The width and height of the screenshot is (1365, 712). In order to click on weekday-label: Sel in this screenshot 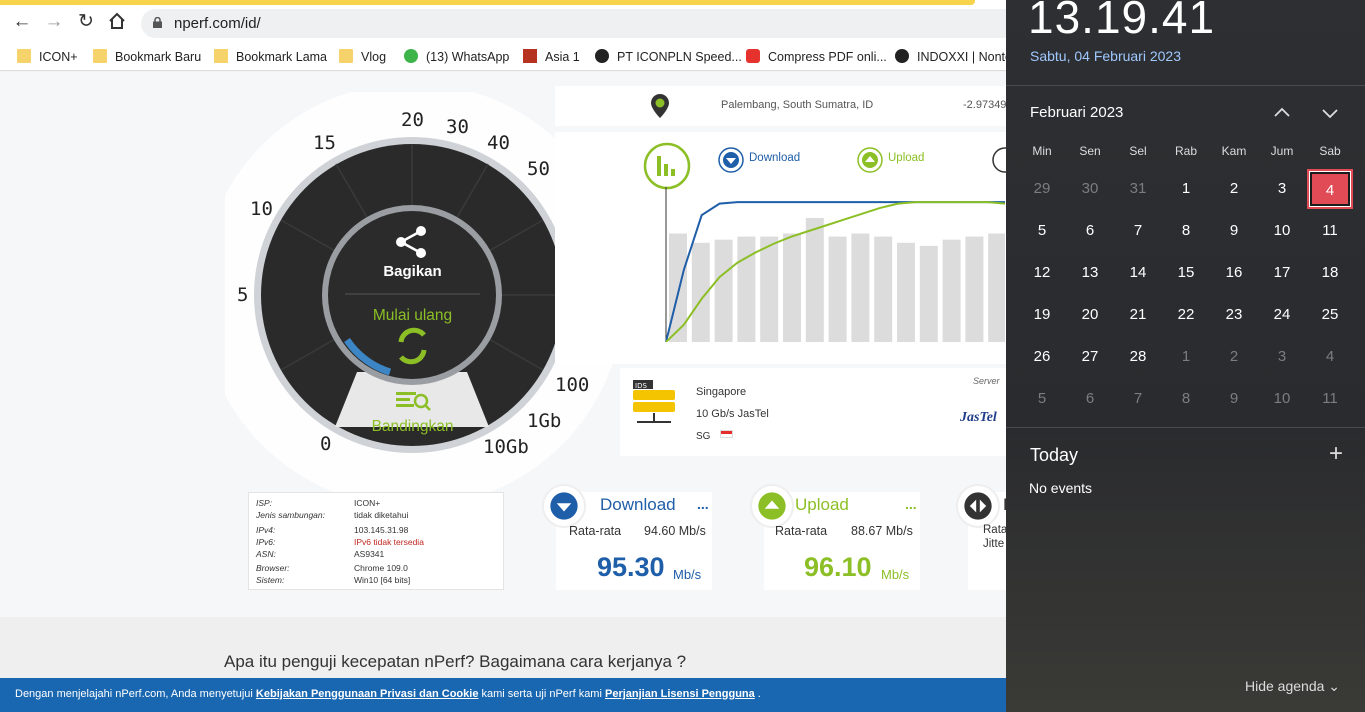, I will do `click(1138, 151)`.